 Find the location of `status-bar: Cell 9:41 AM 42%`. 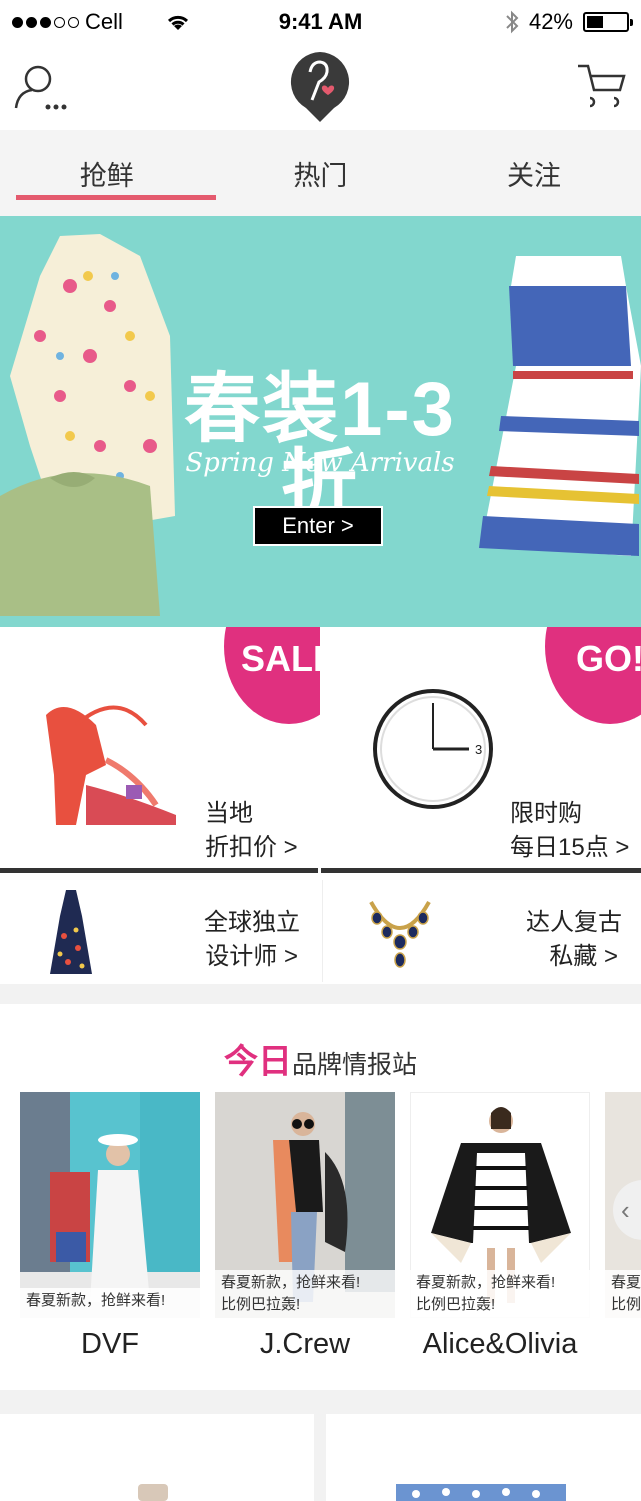

status-bar: Cell 9:41 AM 42% is located at coordinates (320, 22).